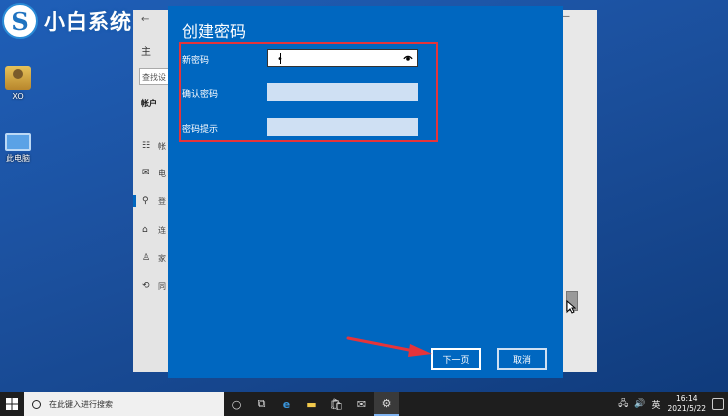 The height and width of the screenshot is (416, 728). What do you see at coordinates (145, 230) in the screenshot?
I see `briefcase-icon: ⌂` at bounding box center [145, 230].